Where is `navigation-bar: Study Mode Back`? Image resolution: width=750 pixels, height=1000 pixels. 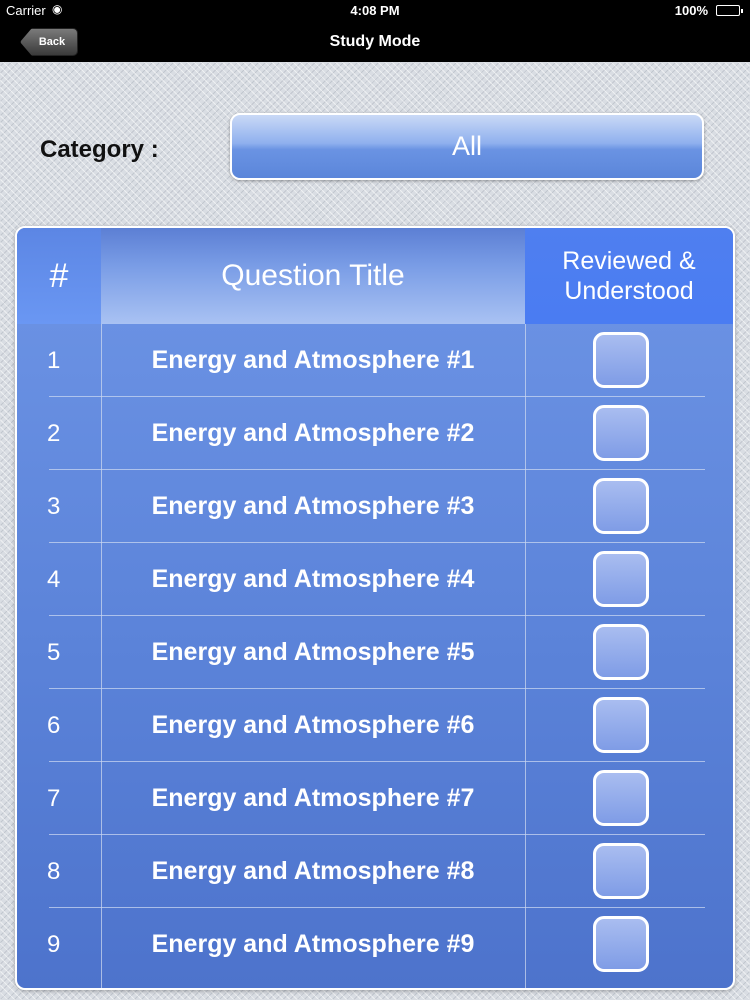
navigation-bar: Study Mode Back is located at coordinates (375, 42).